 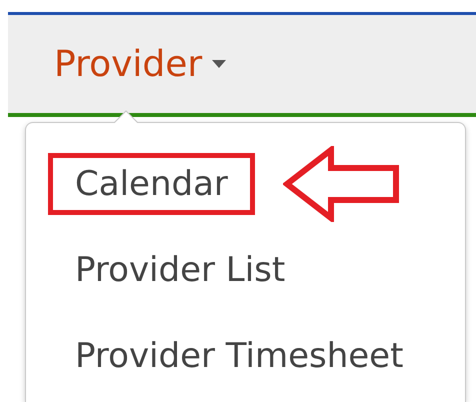 I want to click on menu-item: Provider List, so click(x=180, y=270).